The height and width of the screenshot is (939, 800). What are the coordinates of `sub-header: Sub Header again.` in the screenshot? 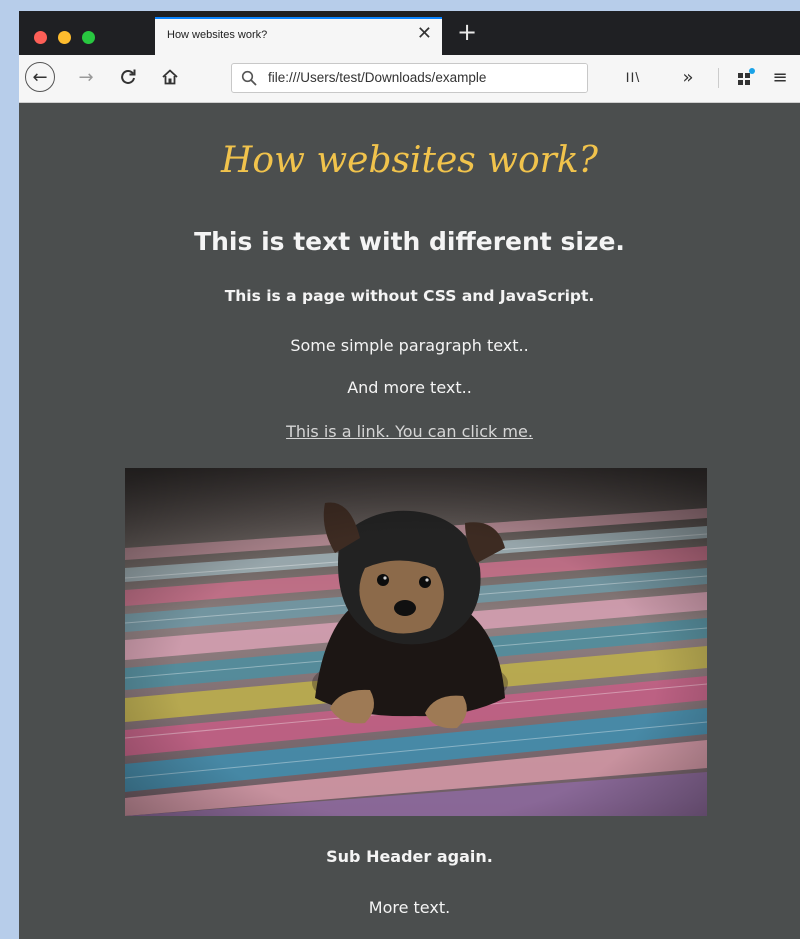 It's located at (409, 856).